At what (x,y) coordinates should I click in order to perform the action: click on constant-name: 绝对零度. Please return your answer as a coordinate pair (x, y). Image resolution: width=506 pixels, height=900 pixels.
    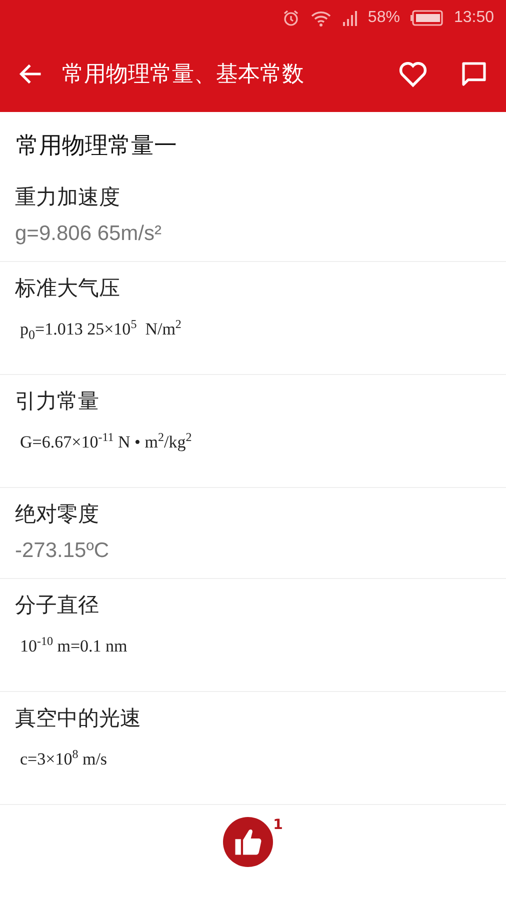
    Looking at the image, I should click on (57, 514).